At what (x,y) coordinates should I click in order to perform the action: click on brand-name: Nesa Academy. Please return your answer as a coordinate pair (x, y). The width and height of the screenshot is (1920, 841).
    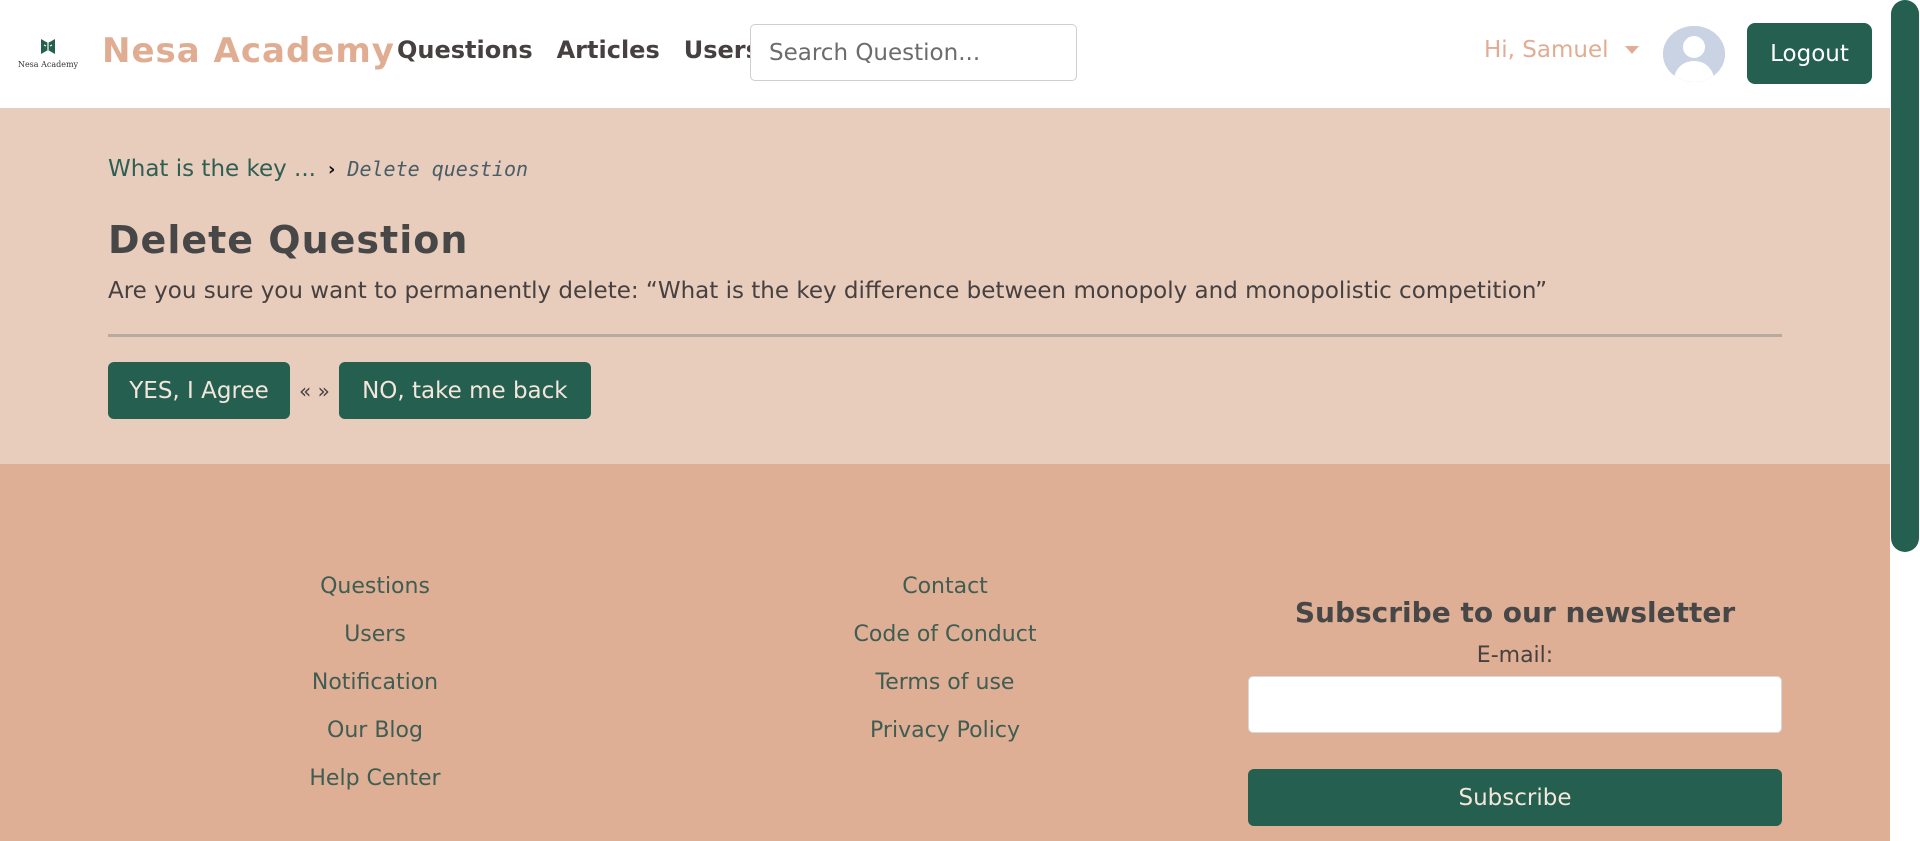
    Looking at the image, I should click on (248, 51).